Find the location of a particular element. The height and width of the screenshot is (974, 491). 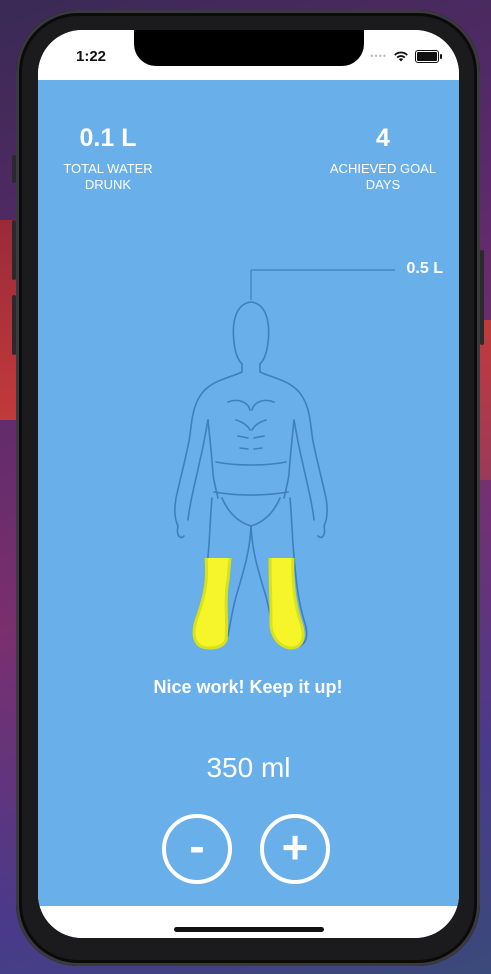

home-indicator is located at coordinates (249, 929).